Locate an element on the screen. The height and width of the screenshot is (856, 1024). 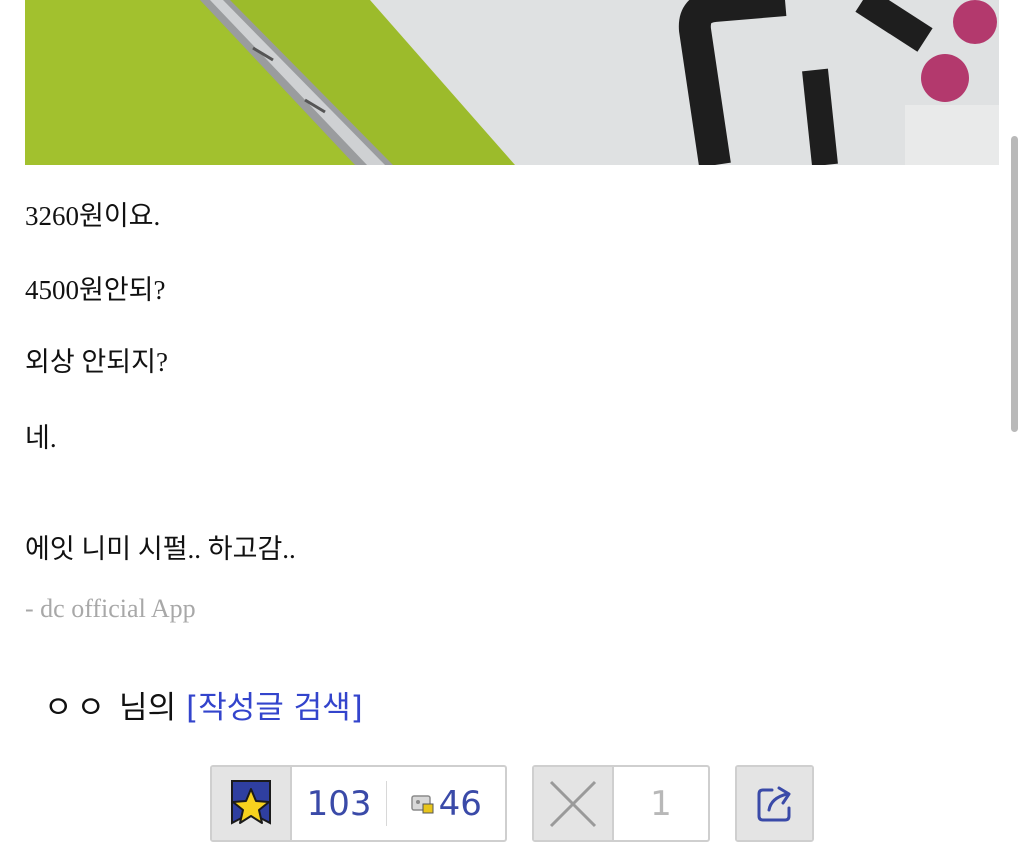
post-line-5: 에잇 니미 시펄.. 하고감.. is located at coordinates (160, 549).